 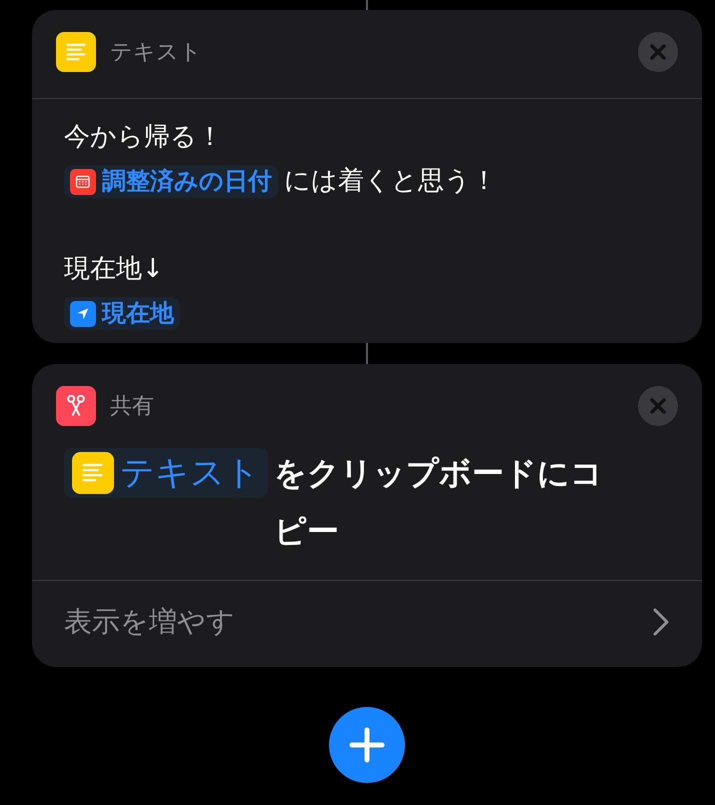 I want to click on variable-token: テキスト, so click(x=166, y=473).